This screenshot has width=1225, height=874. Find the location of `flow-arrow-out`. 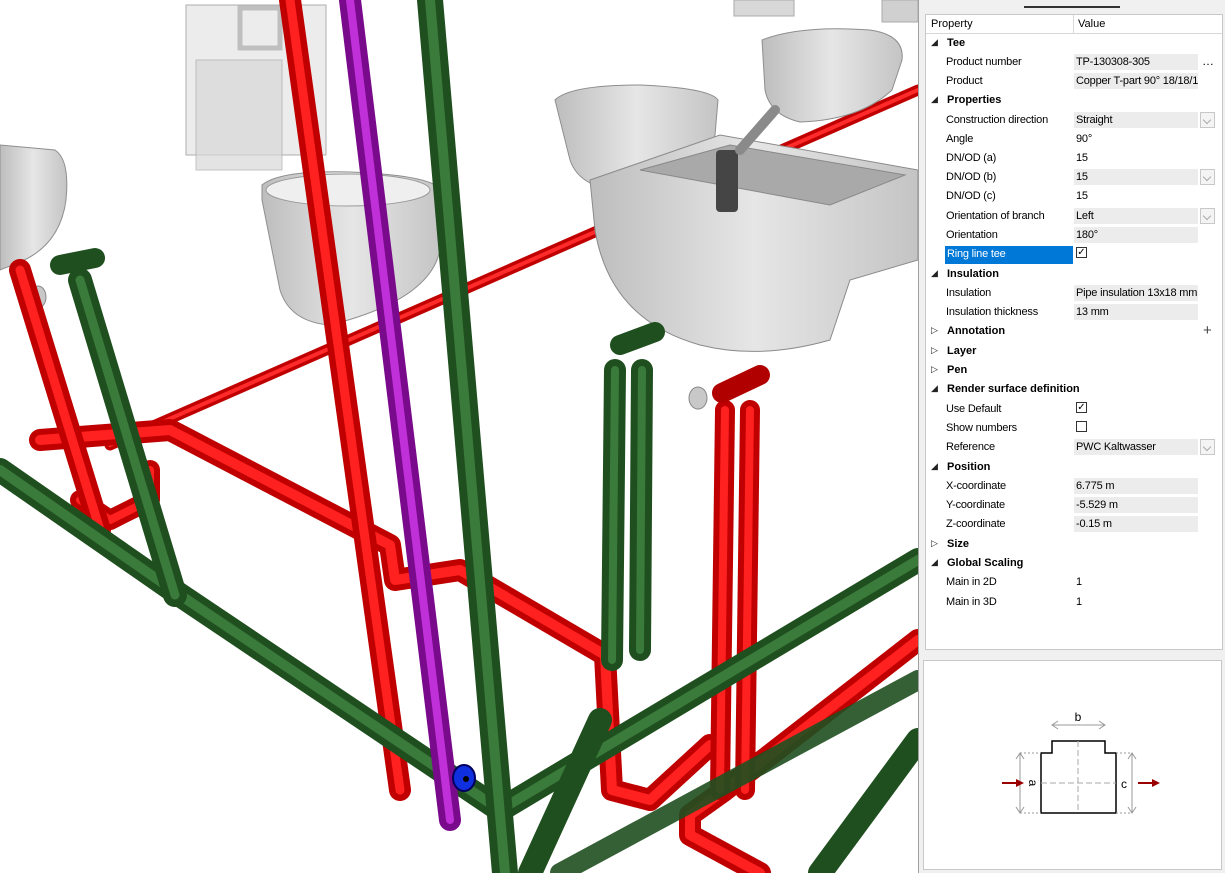

flow-arrow-out is located at coordinates (1149, 783).